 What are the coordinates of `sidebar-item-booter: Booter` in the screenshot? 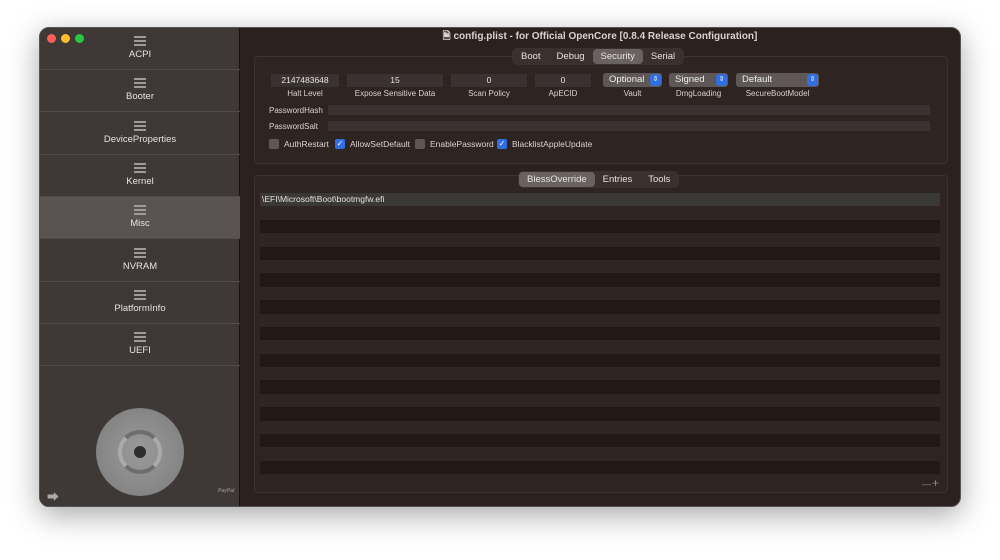 It's located at (140, 91).